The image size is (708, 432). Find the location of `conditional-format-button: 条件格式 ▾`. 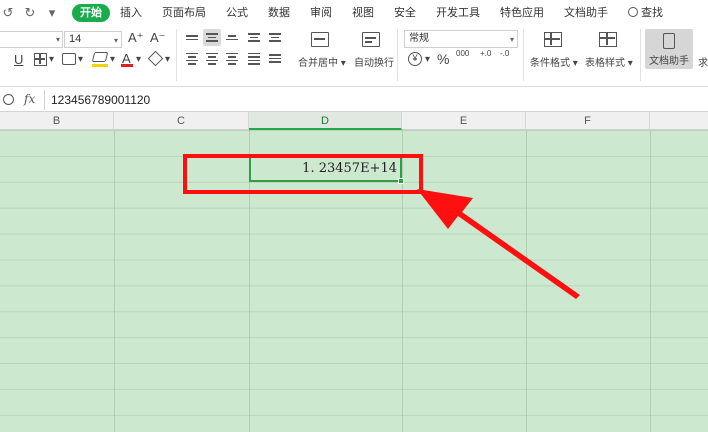

conditional-format-button: 条件格式 ▾ is located at coordinates (554, 61).